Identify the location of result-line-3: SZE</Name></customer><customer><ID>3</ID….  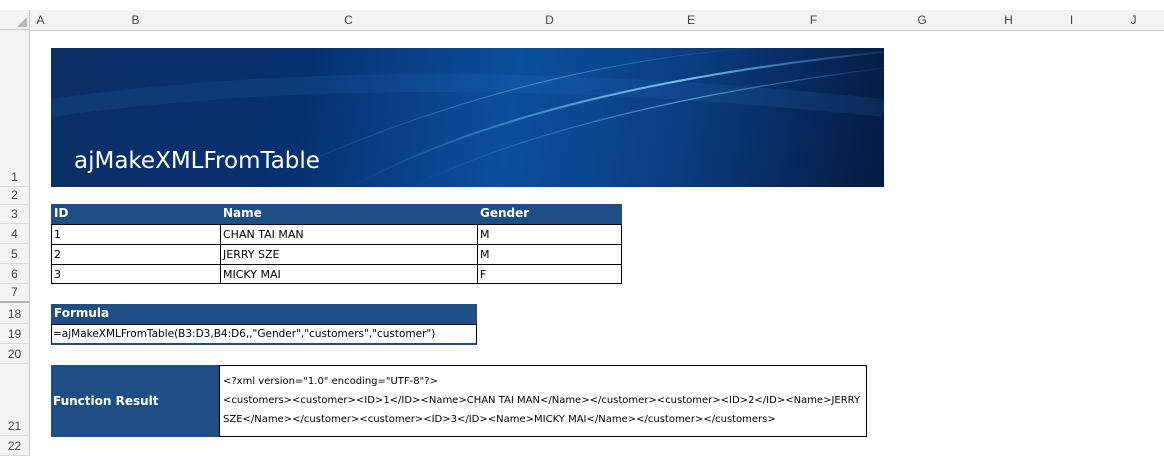
(499, 419).